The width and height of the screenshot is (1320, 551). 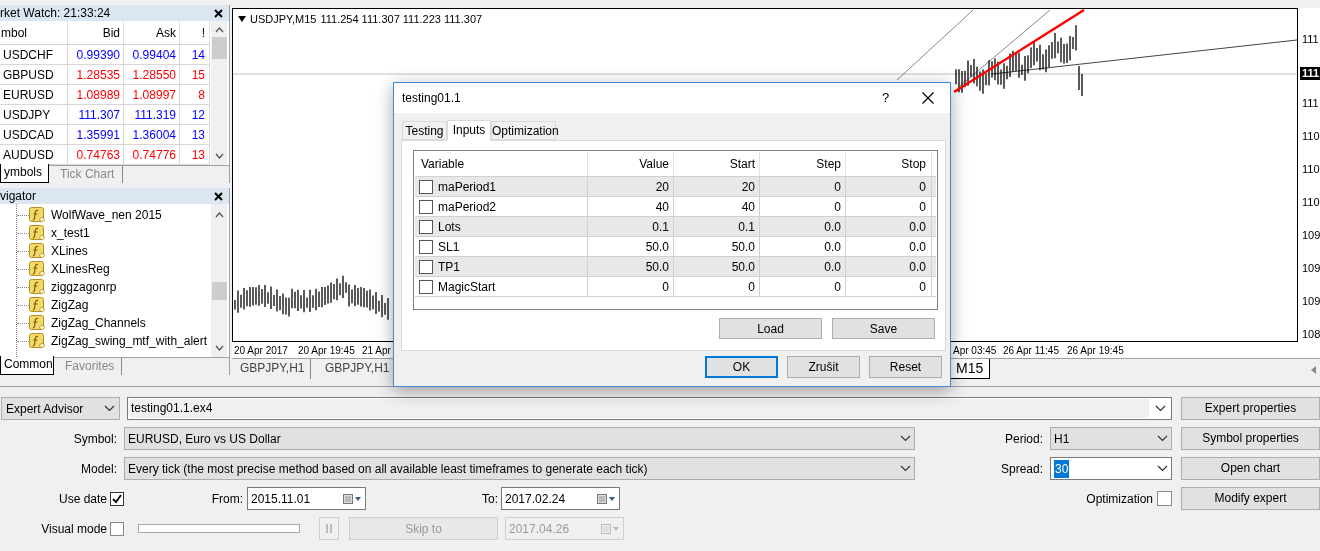 What do you see at coordinates (242, 19) in the screenshot?
I see `dropdown-icon` at bounding box center [242, 19].